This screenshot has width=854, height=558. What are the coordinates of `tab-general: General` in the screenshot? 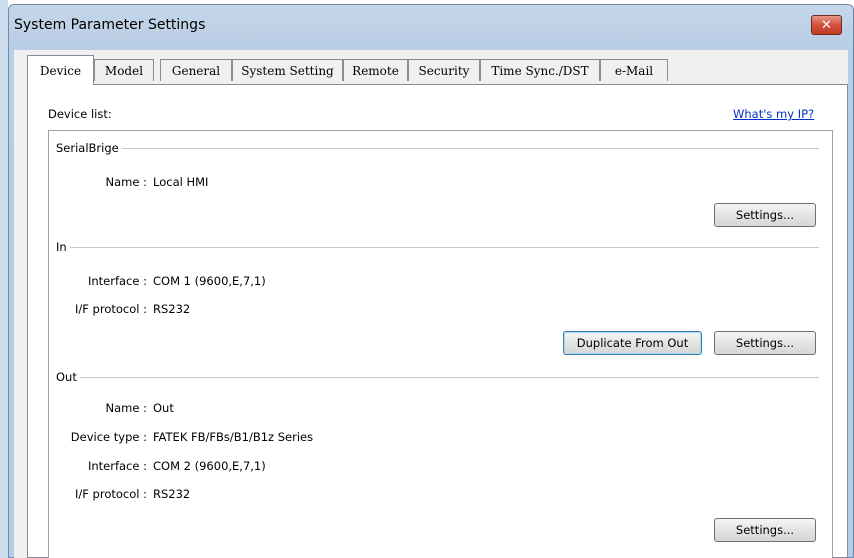 It's located at (196, 70).